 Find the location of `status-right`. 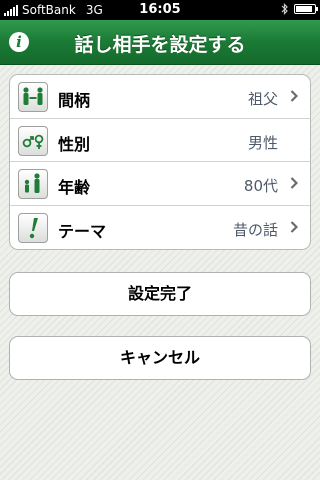

status-right is located at coordinates (299, 9).